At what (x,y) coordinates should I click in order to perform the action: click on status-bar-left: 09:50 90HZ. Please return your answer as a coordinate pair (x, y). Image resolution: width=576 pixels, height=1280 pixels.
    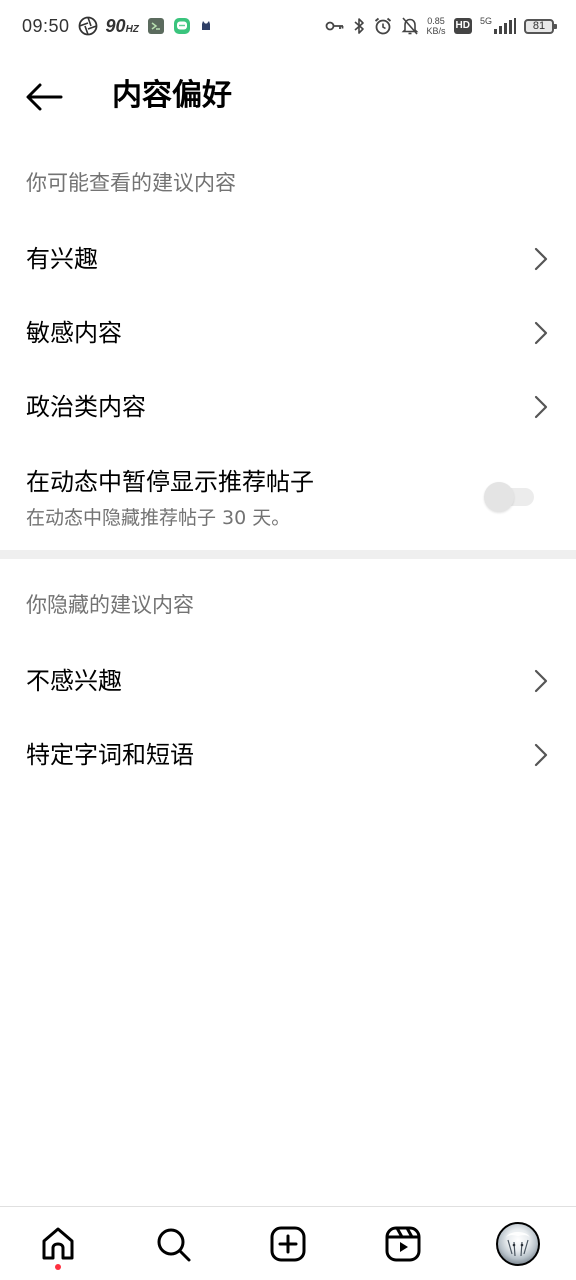
    Looking at the image, I should click on (117, 26).